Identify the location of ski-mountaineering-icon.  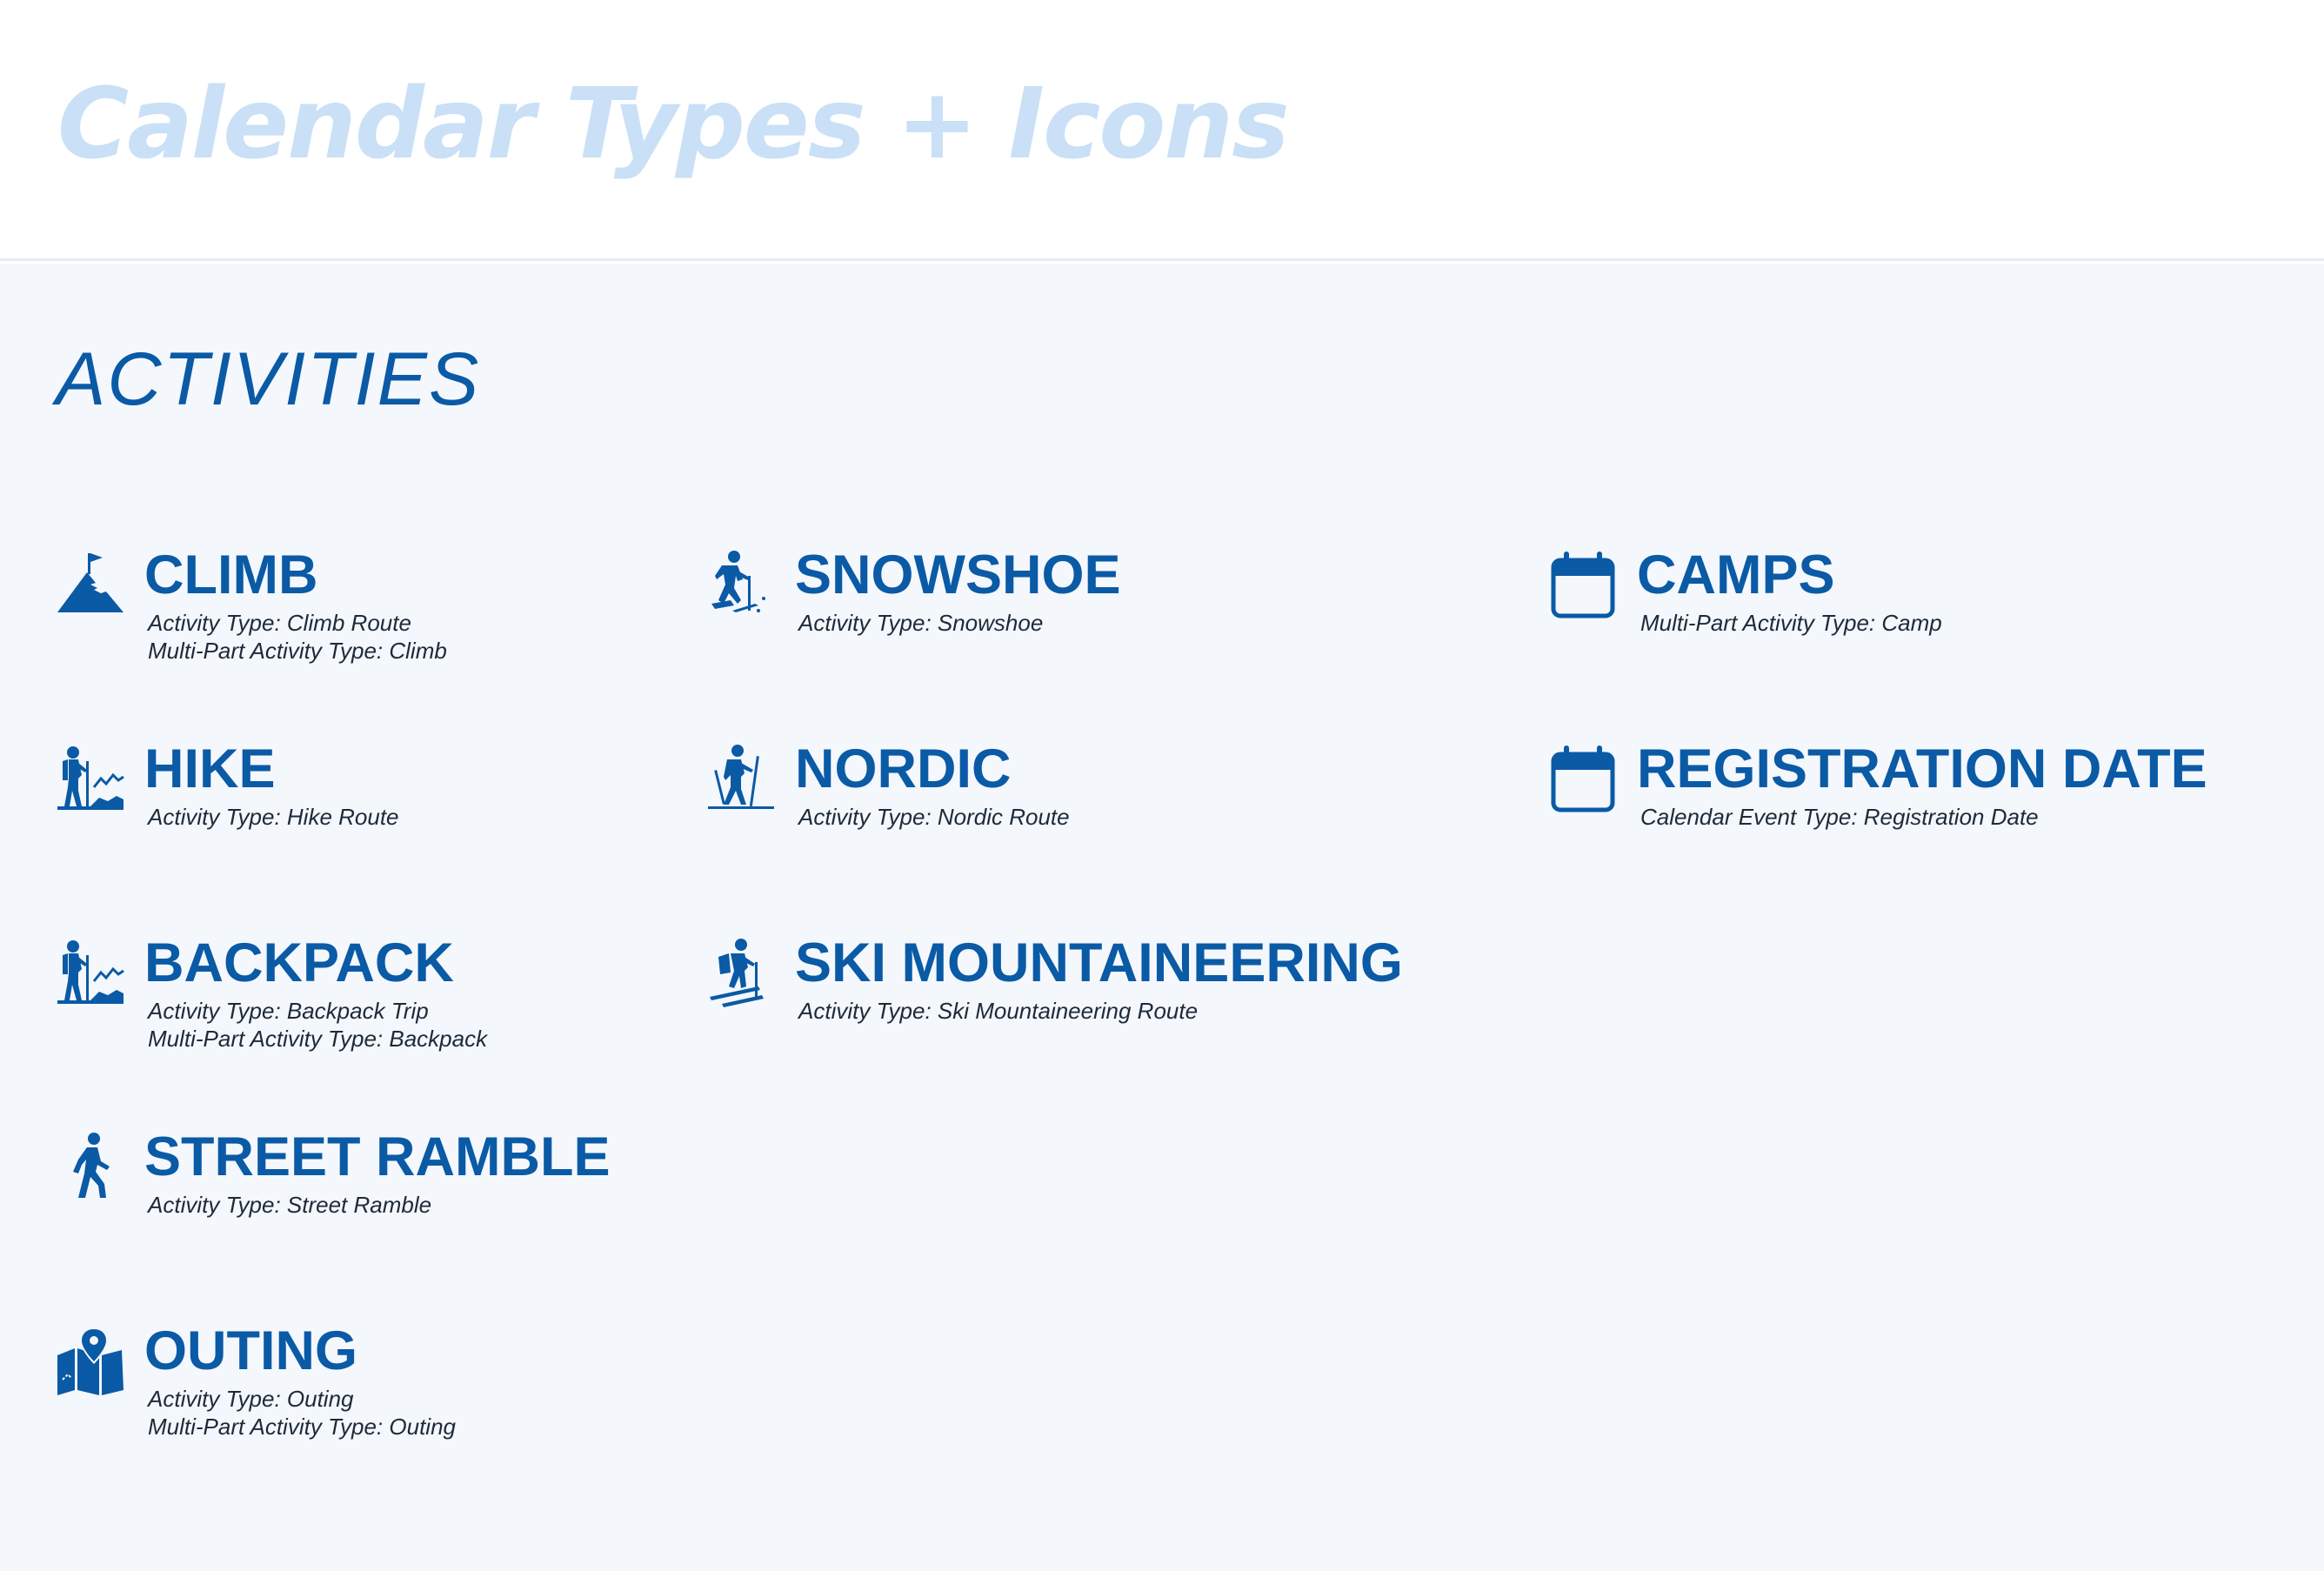
(741, 973).